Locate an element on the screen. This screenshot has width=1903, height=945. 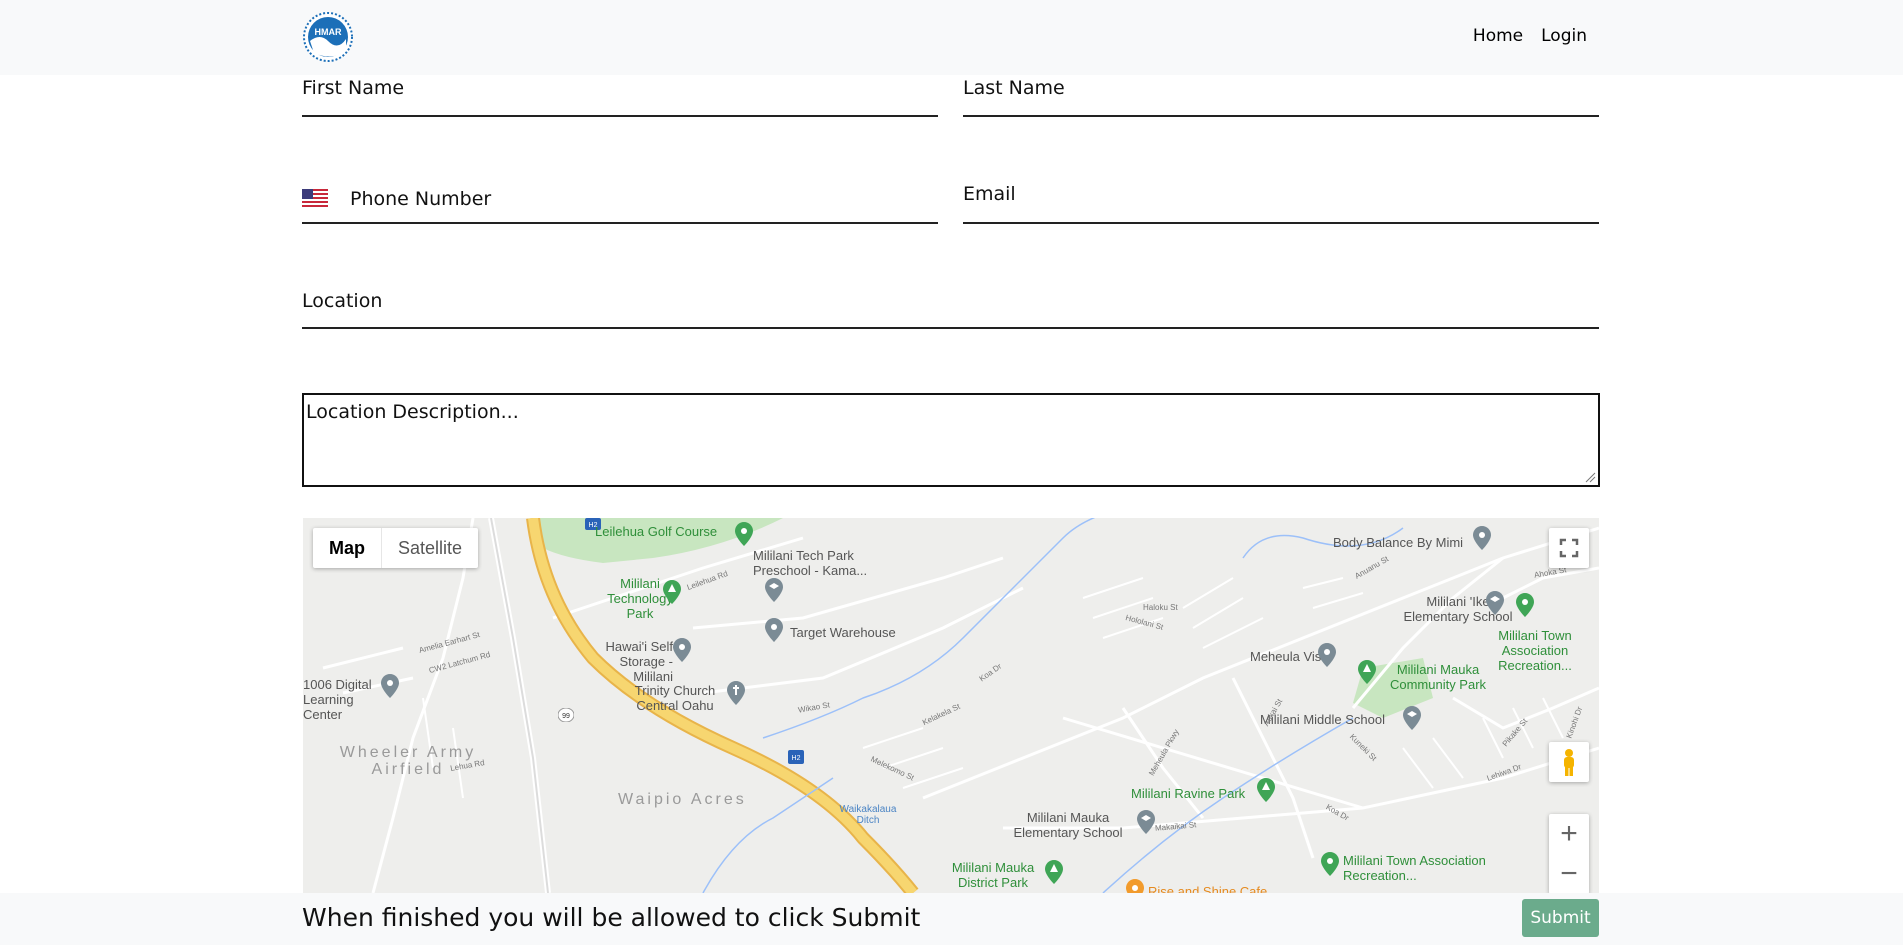
nav-login-link: Login is located at coordinates (1564, 36).